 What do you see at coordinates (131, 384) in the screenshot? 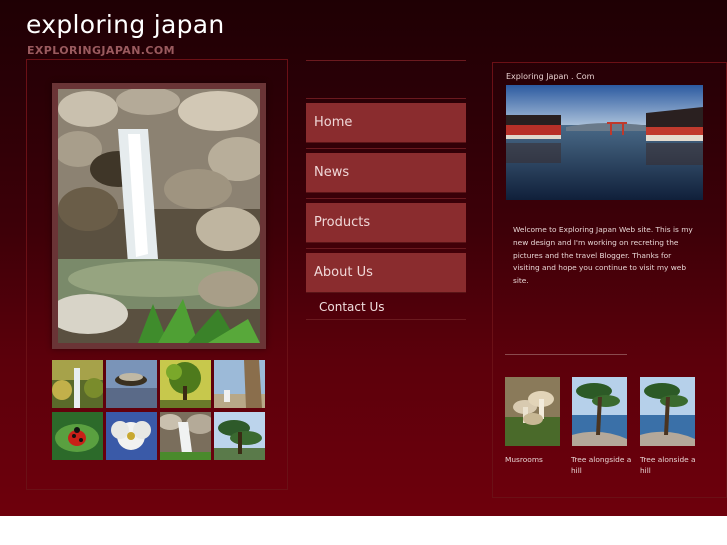
I see `thumbnail-rock-landscape` at bounding box center [131, 384].